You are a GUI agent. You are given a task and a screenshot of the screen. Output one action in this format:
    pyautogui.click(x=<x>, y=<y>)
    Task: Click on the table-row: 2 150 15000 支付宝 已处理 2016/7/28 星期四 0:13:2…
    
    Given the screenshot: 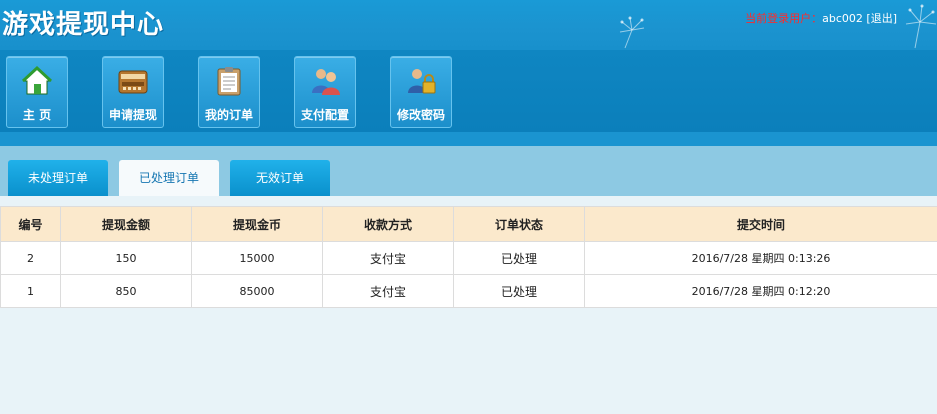 What is the action you would take?
    pyautogui.click(x=468, y=258)
    